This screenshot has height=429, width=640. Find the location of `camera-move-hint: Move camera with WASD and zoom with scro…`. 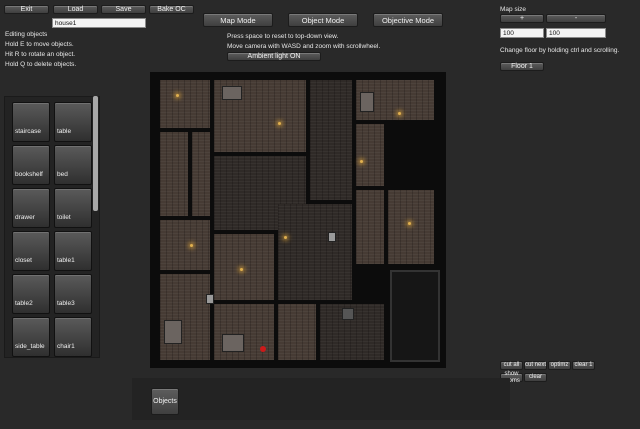

camera-move-hint: Move camera with WASD and zoom with scro… is located at coordinates (304, 46).